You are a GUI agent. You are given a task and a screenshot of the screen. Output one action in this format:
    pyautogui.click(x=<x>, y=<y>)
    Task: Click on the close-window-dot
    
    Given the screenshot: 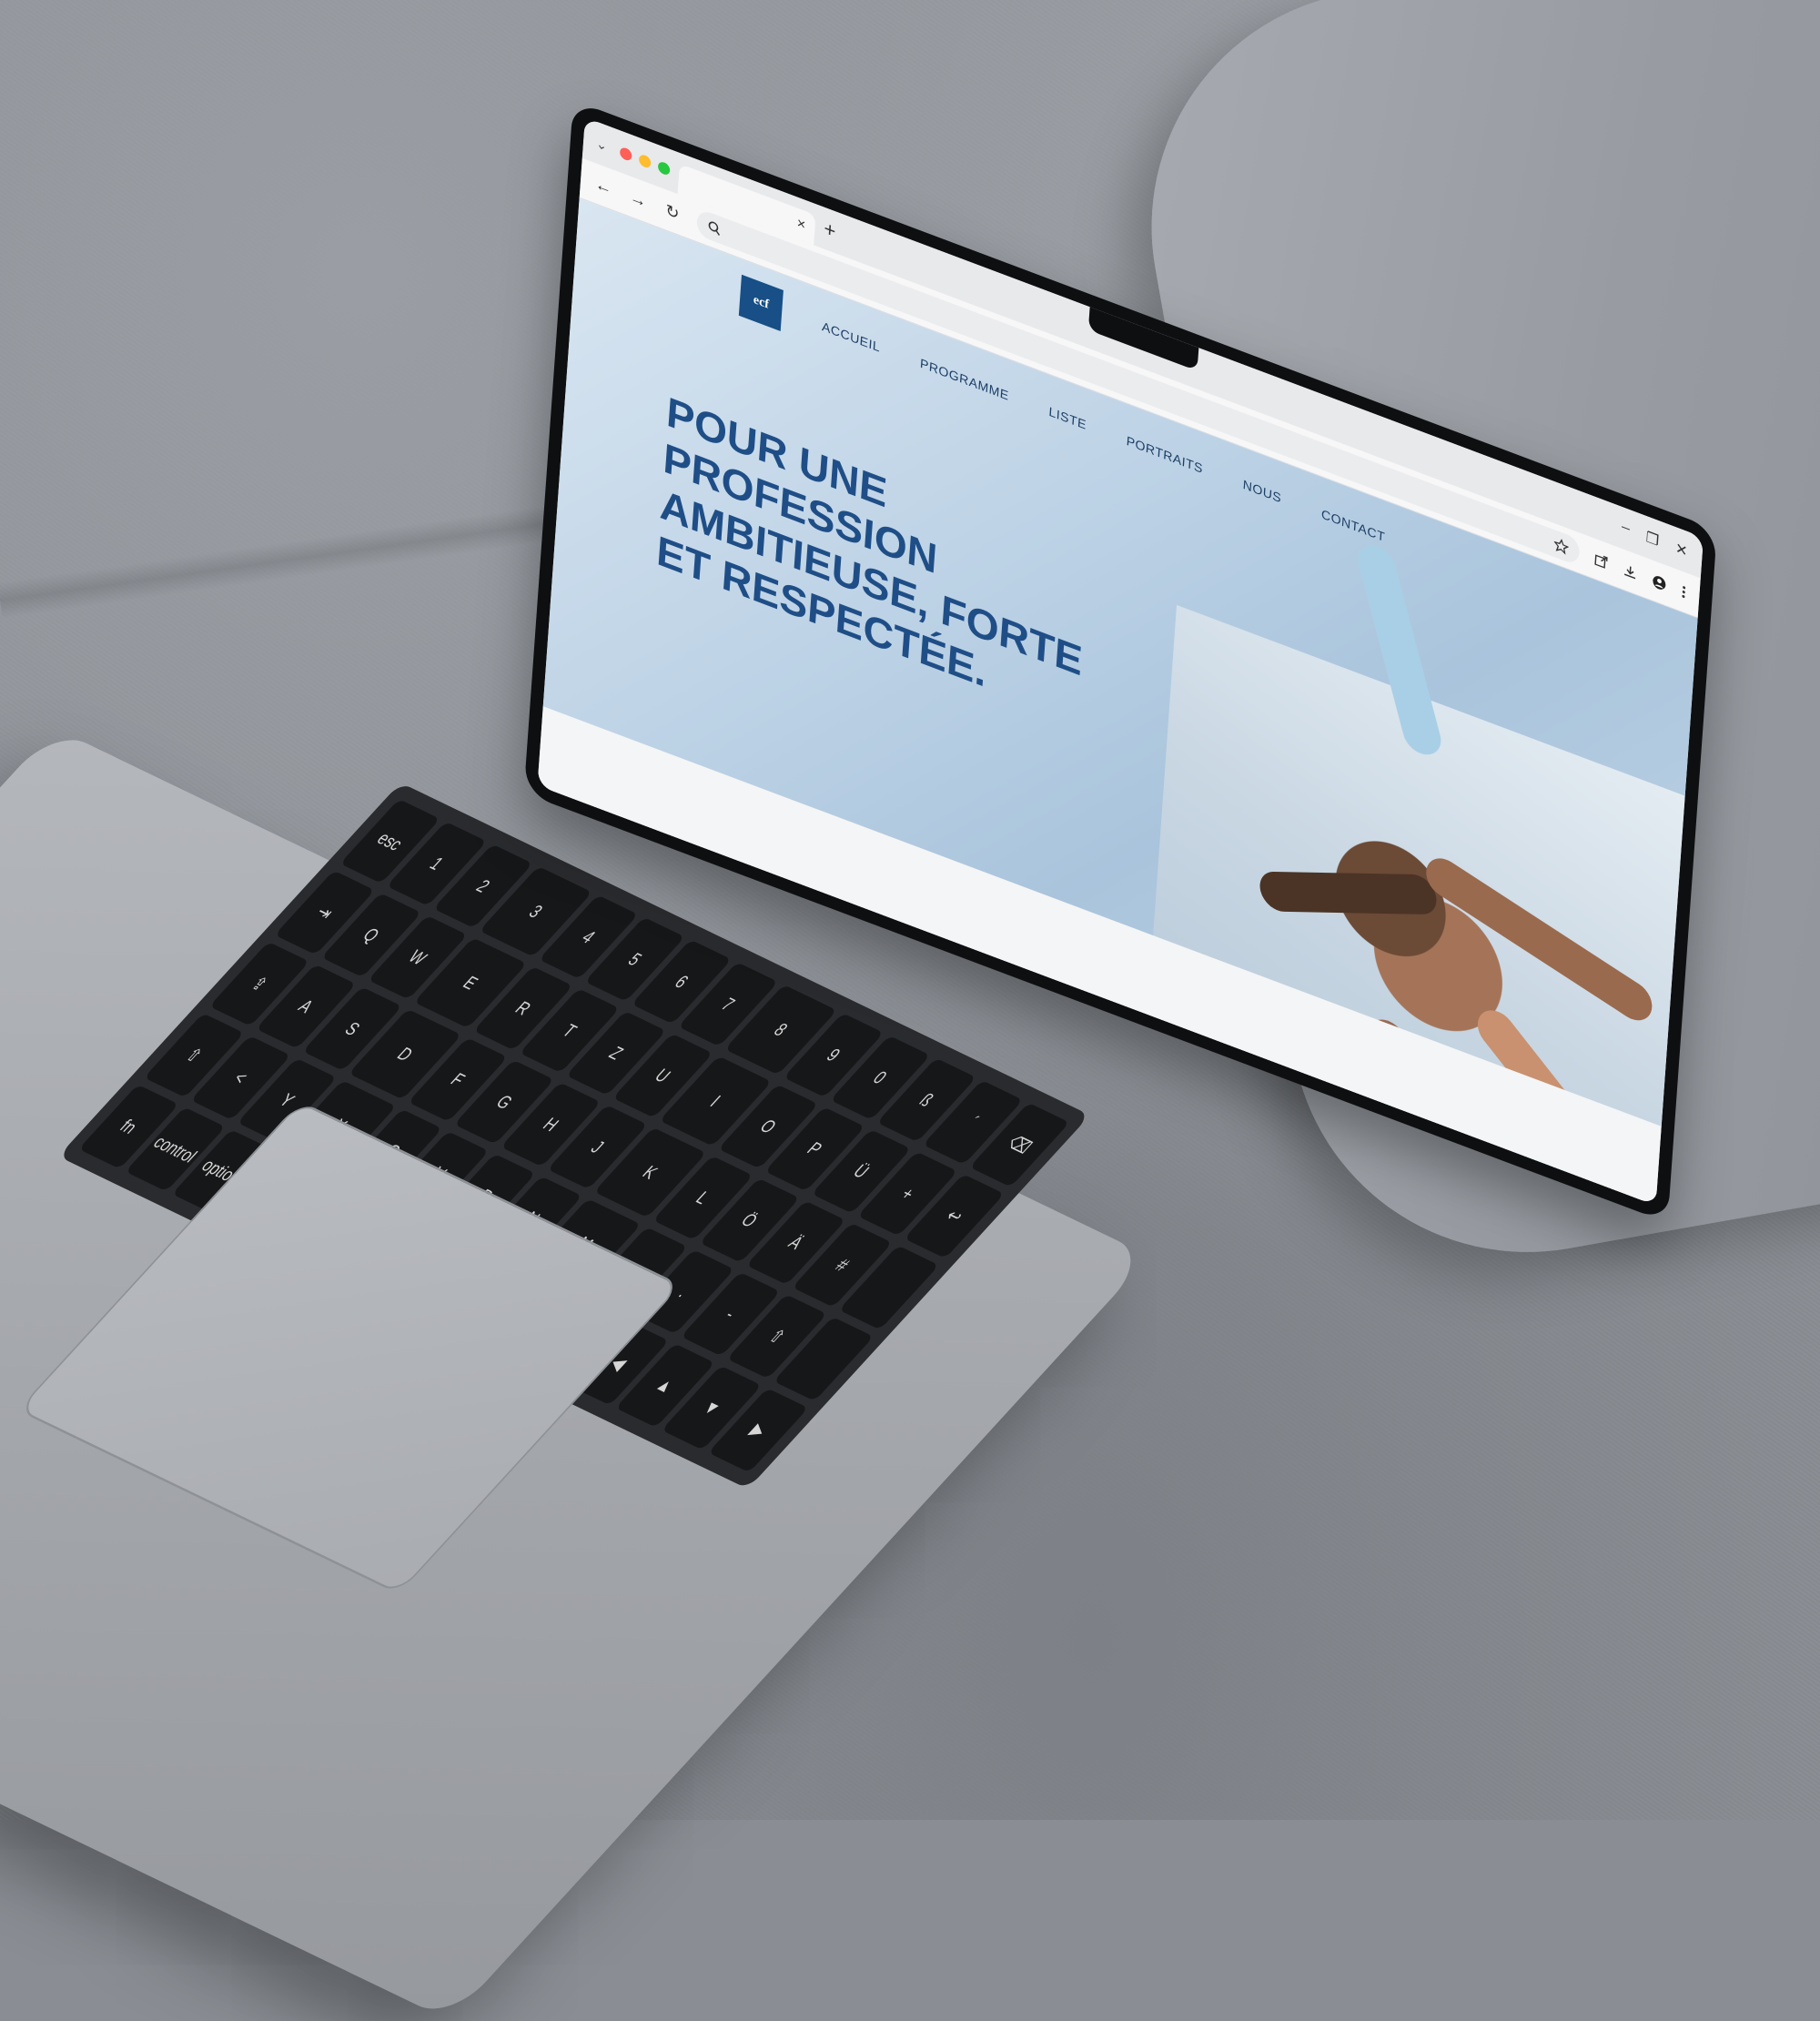 What is the action you would take?
    pyautogui.click(x=626, y=154)
    